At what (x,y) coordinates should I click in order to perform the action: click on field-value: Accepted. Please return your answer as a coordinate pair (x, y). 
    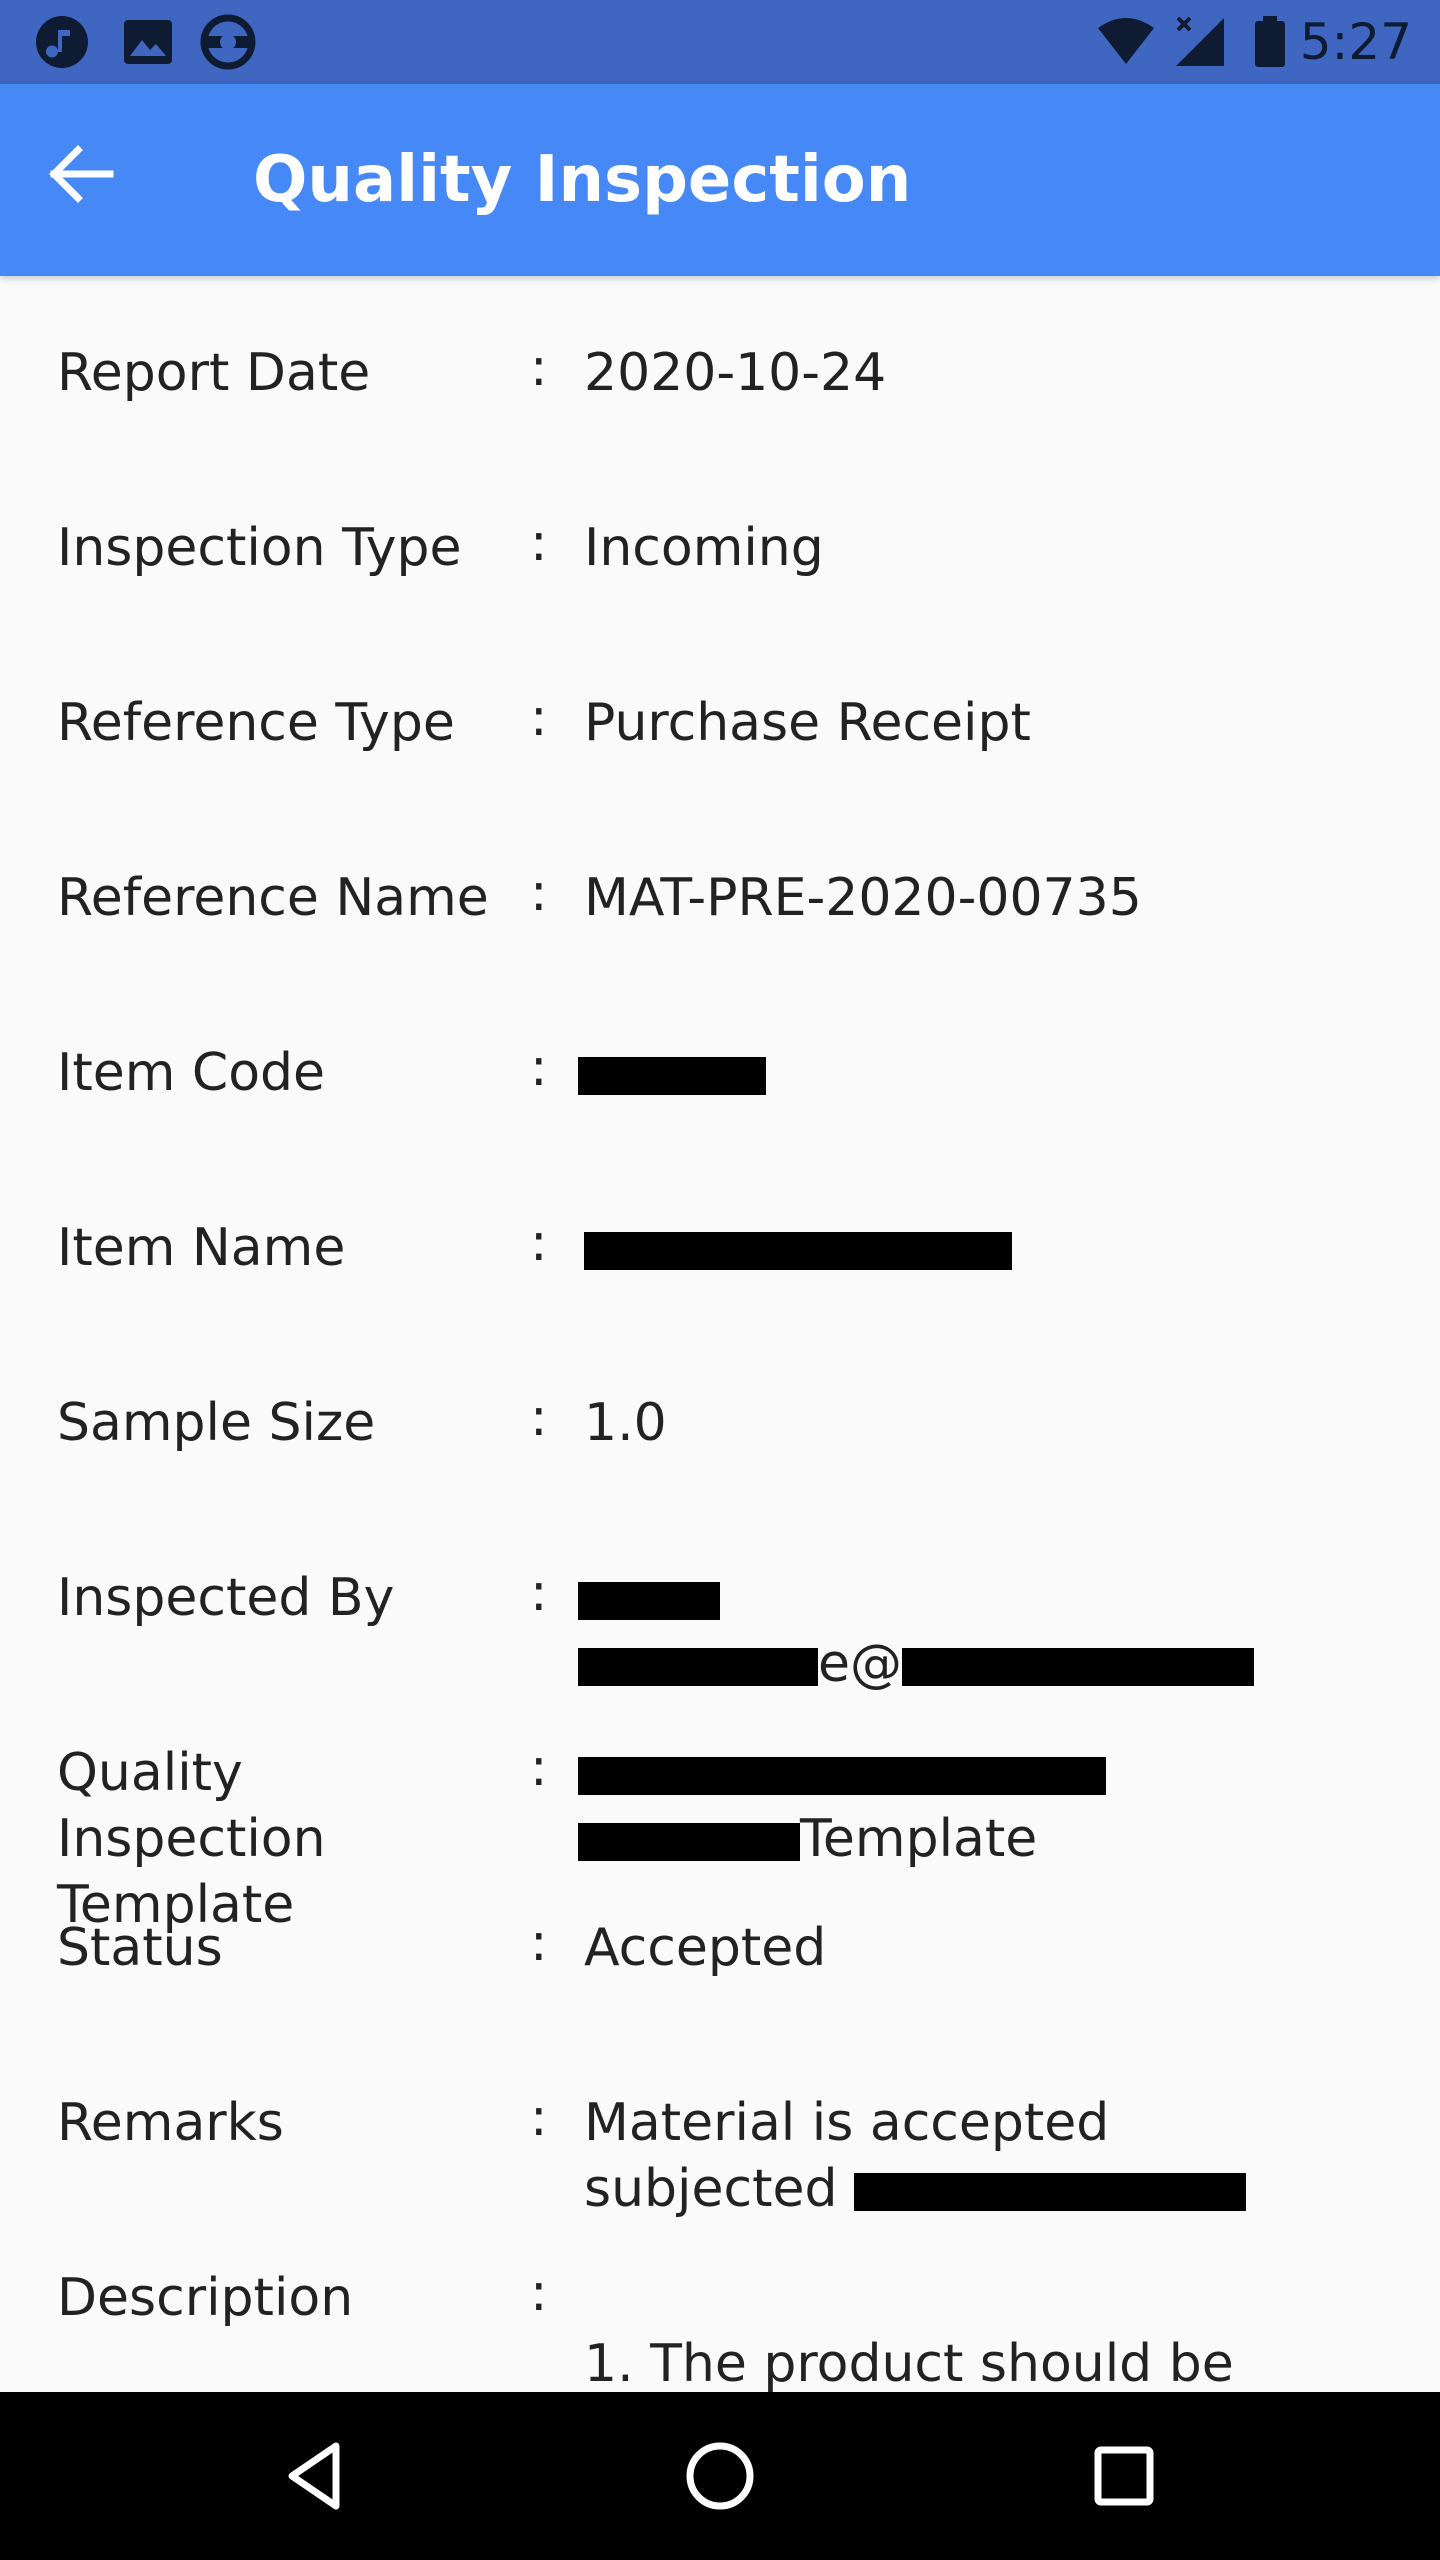
    Looking at the image, I should click on (705, 1948).